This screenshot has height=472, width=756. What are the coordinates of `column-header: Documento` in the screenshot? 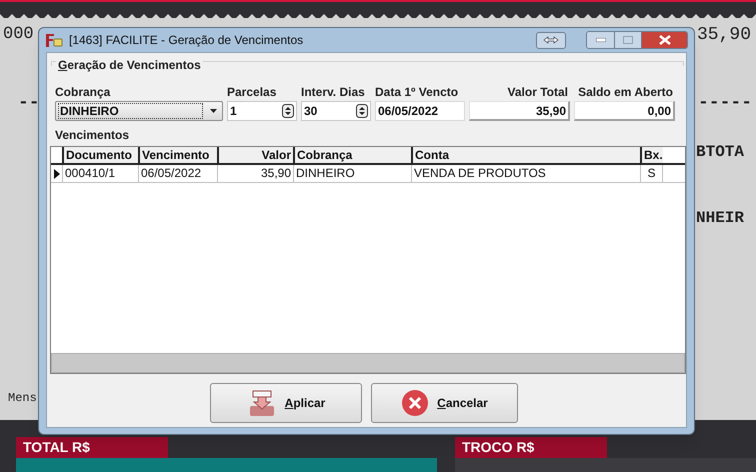 It's located at (100, 155).